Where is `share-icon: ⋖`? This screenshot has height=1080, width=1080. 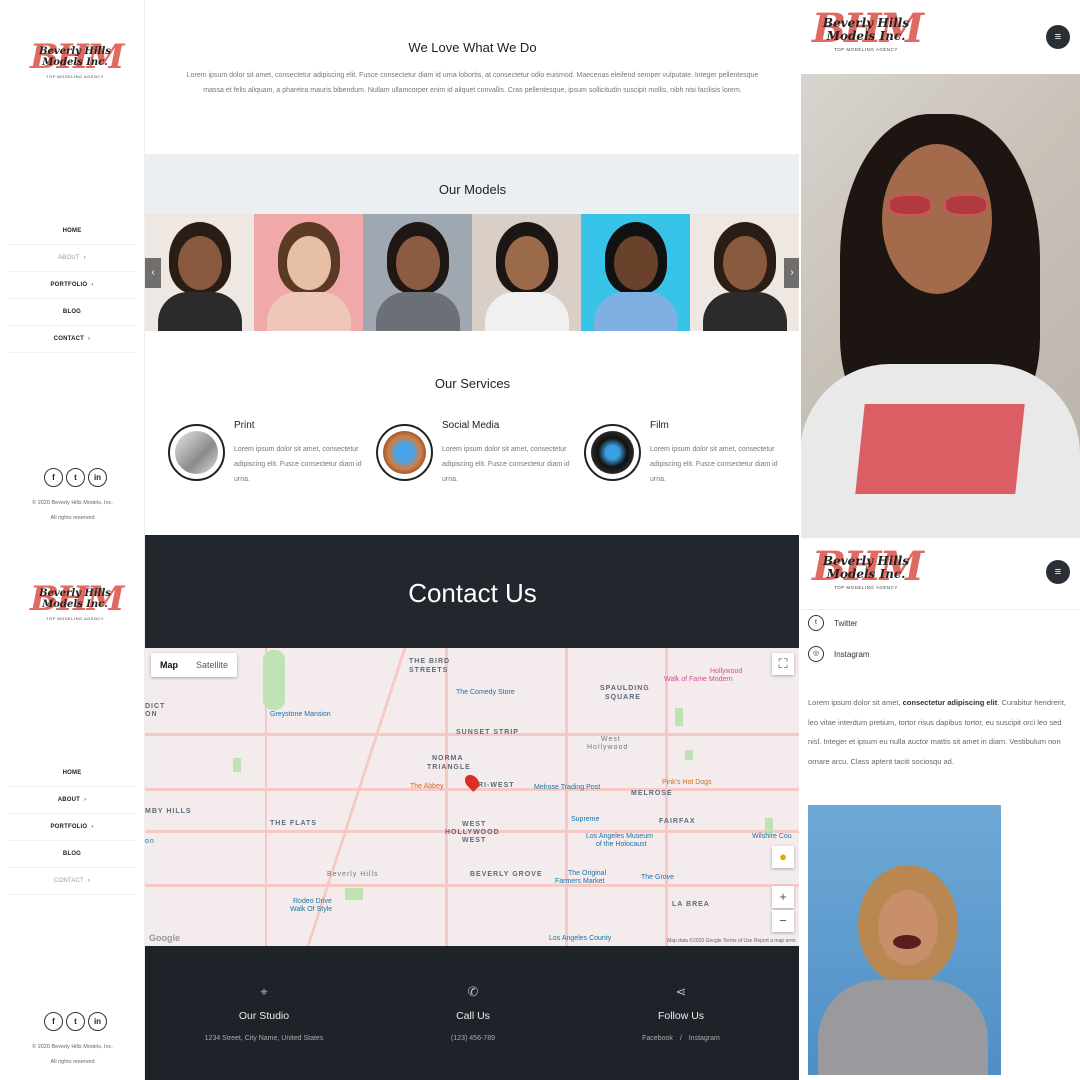 share-icon: ⋖ is located at coordinates (681, 991).